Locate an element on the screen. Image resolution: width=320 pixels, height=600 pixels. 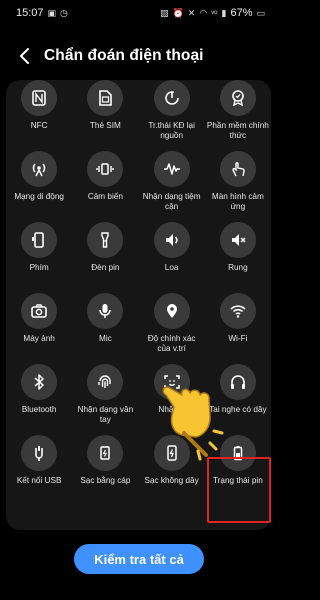
diagnostic-test-item: Thẻ SIM is located at coordinates (105, 115).